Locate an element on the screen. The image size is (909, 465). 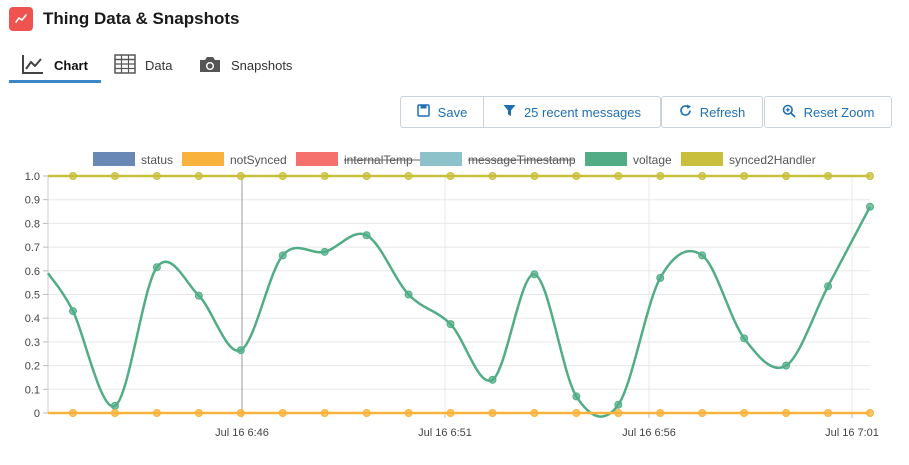
recent-messages-button: 25 recent messages is located at coordinates (572, 112).